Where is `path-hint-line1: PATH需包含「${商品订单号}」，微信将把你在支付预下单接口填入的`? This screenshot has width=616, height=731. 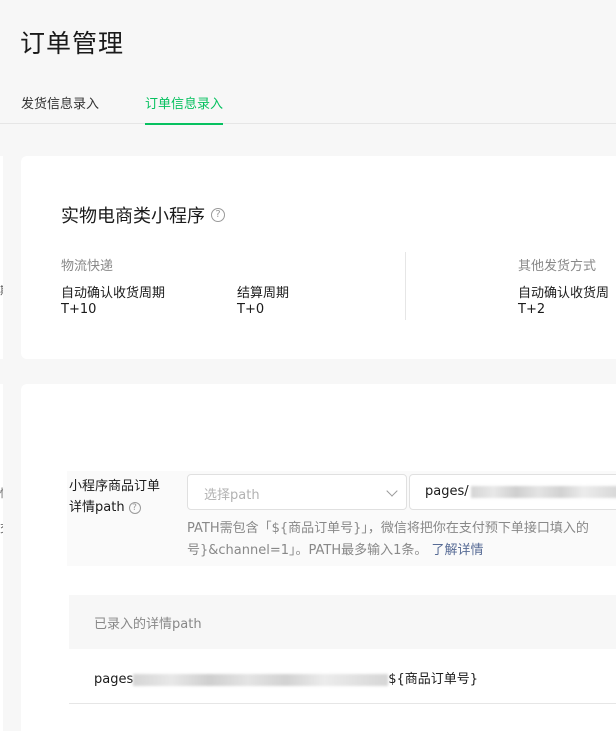
path-hint-line1: PATH需包含「${商品订单号}」，微信将把你在支付预下单接口填入的 is located at coordinates (388, 528).